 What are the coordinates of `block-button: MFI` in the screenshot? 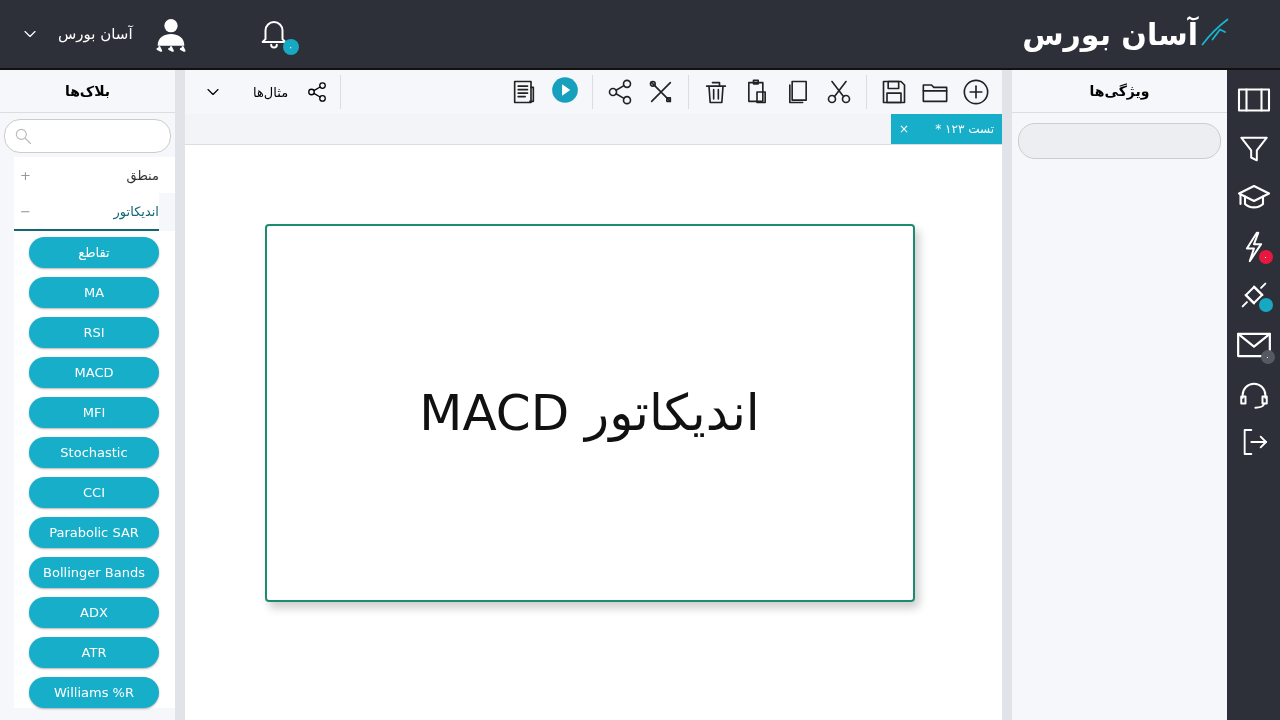 It's located at (94, 412).